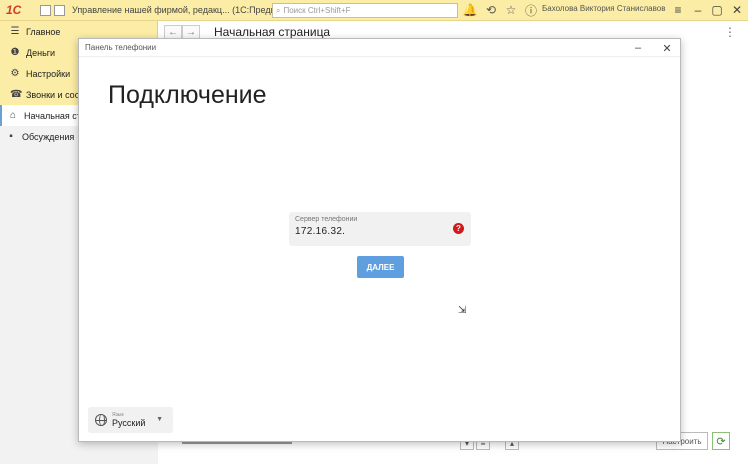 Image resolution: width=748 pixels, height=464 pixels. What do you see at coordinates (317, 10) in the screenshot?
I see `search-placeholder: Поиск Ctrl+Shift+F` at bounding box center [317, 10].